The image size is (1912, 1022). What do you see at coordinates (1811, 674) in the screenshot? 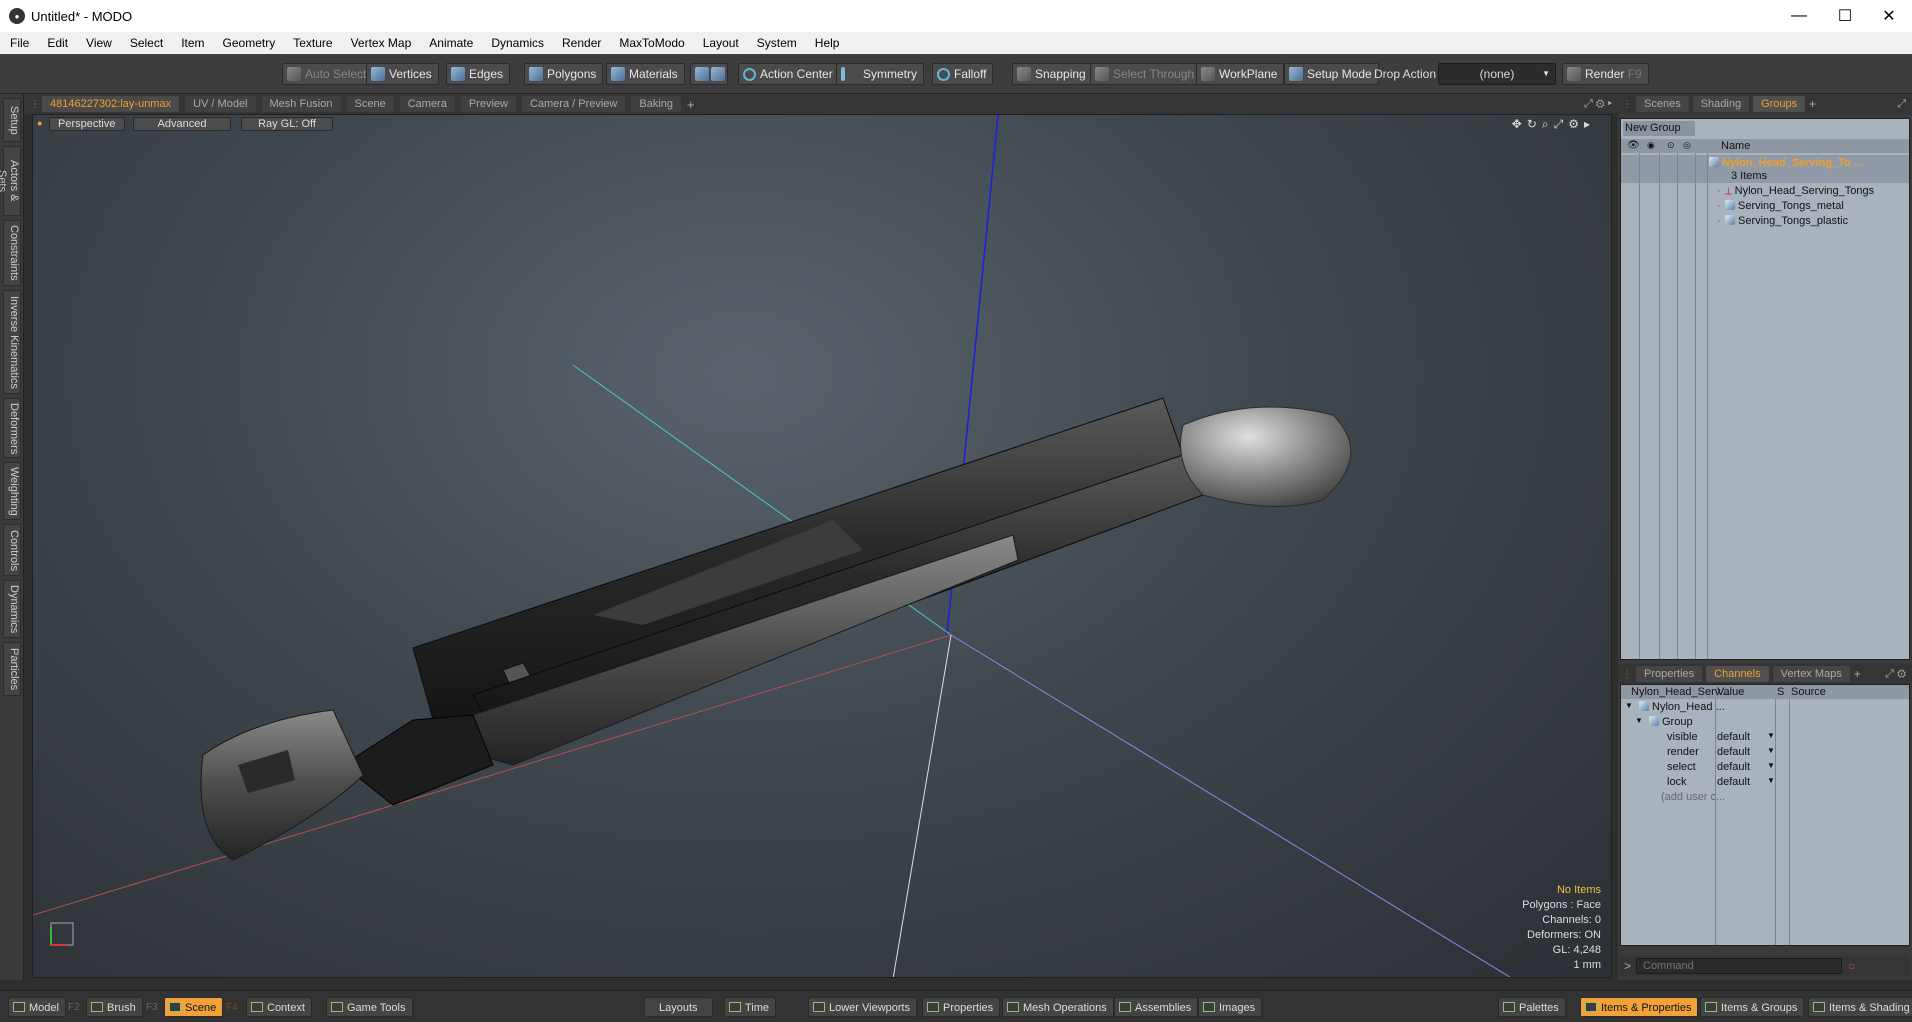
I see `tab-vertex-maps: Vertex Maps` at bounding box center [1811, 674].